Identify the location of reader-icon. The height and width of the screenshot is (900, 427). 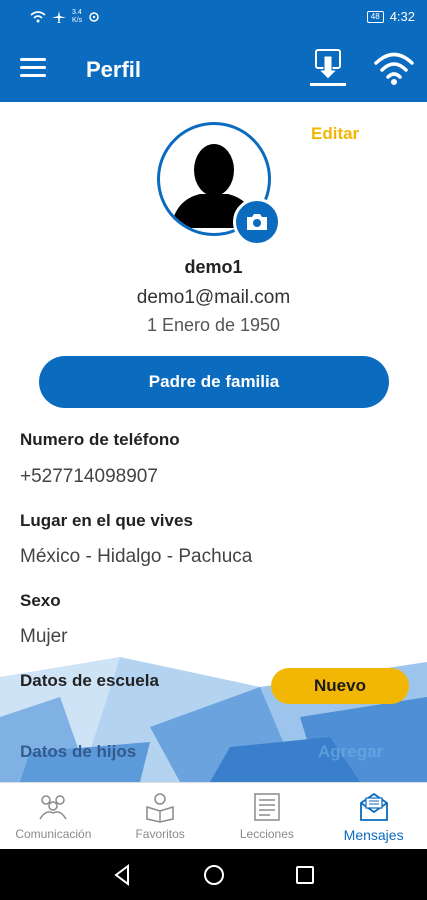
(160, 808).